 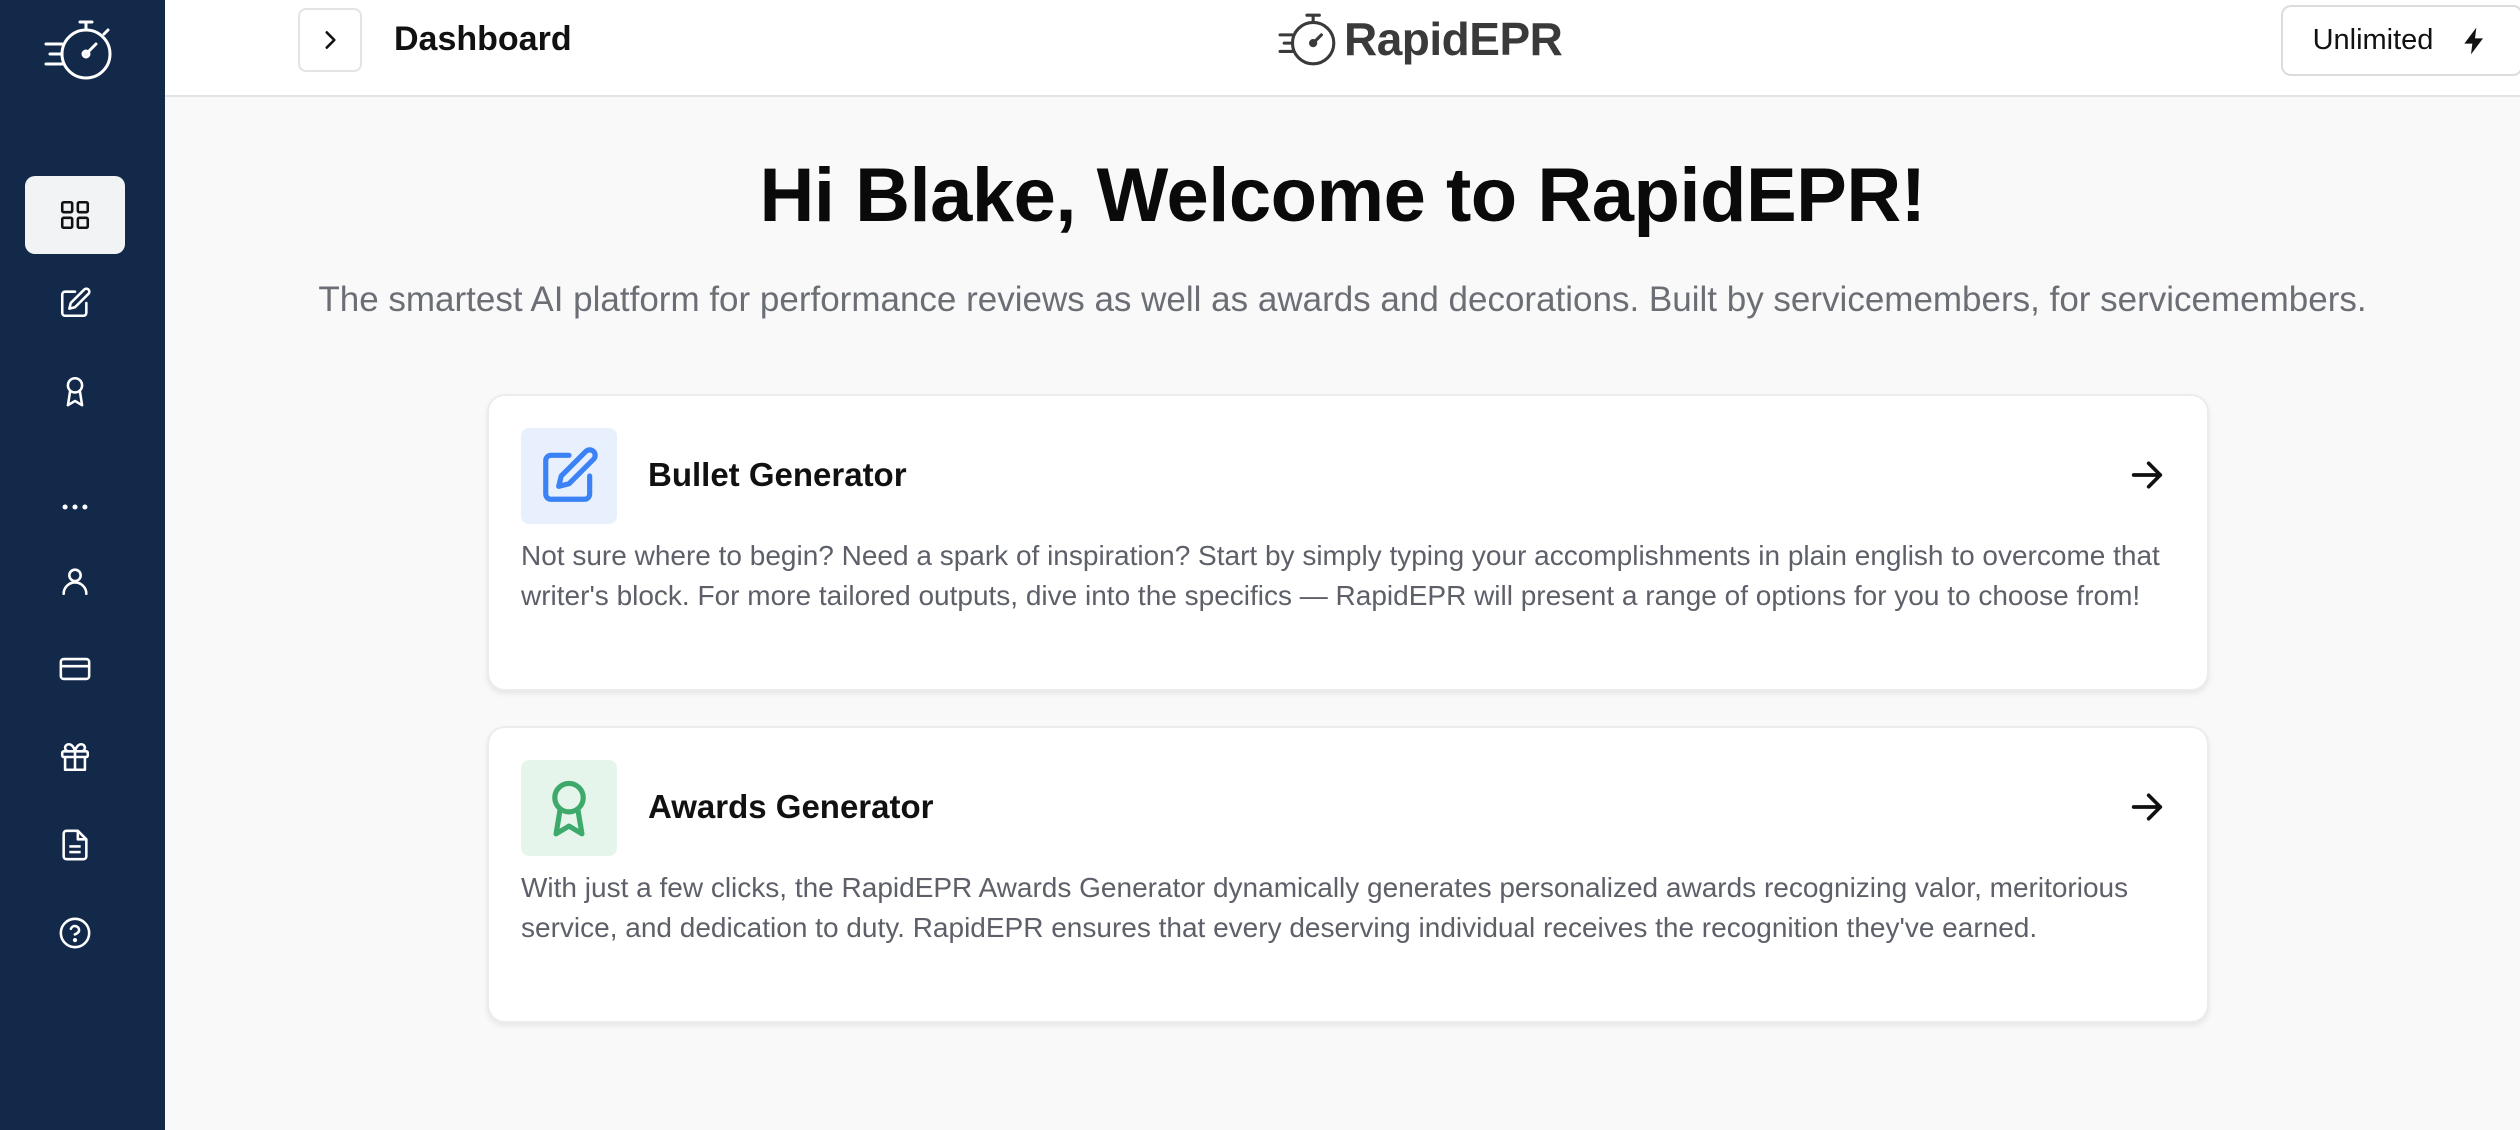 What do you see at coordinates (791, 806) in the screenshot?
I see `card-title: Awards Generator` at bounding box center [791, 806].